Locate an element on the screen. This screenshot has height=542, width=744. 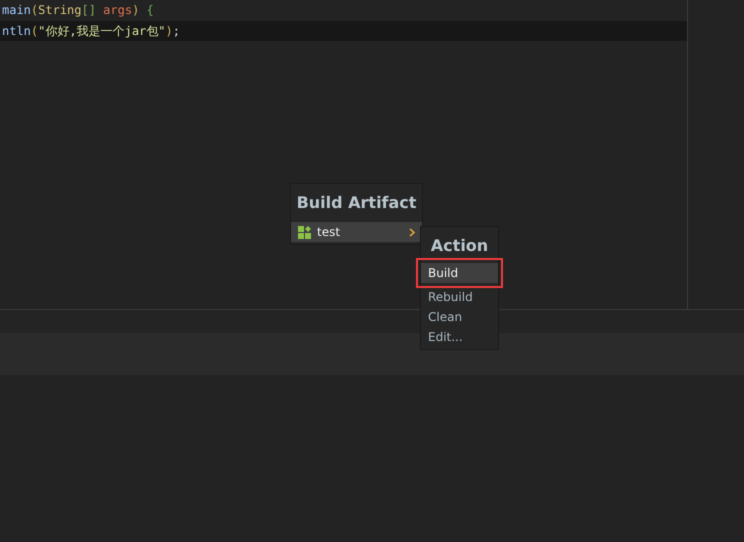
popup-title: Action is located at coordinates (460, 246).